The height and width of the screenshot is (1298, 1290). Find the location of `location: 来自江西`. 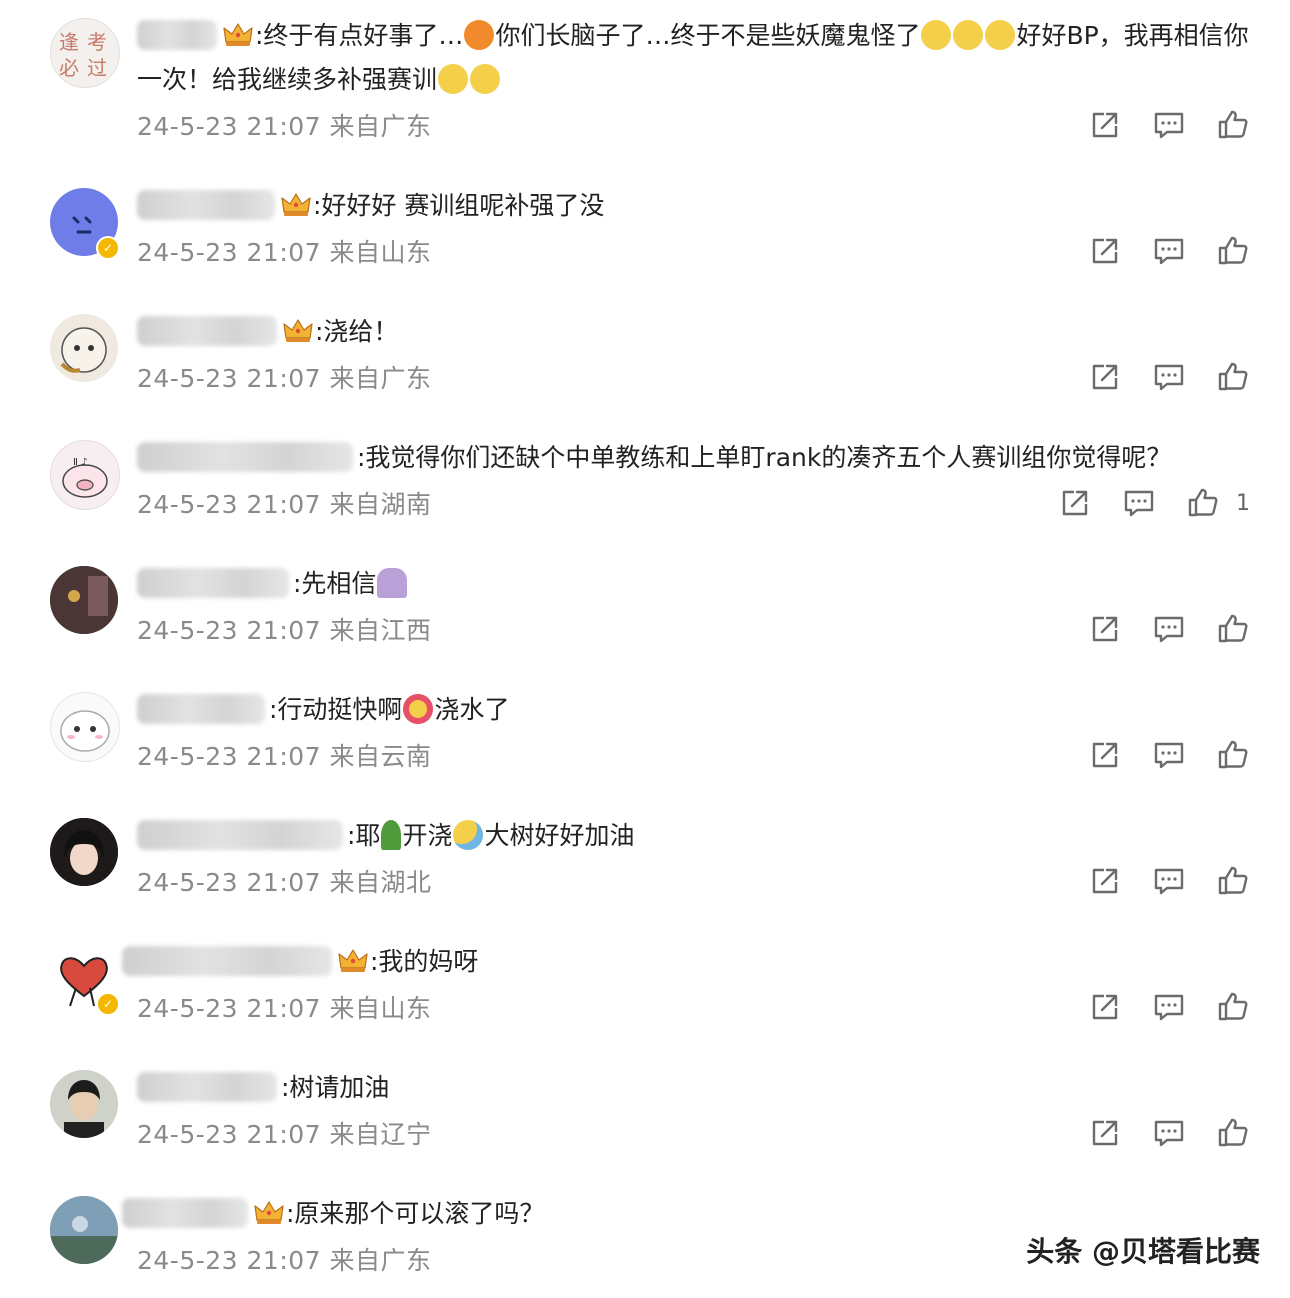

location: 来自江西 is located at coordinates (380, 630).